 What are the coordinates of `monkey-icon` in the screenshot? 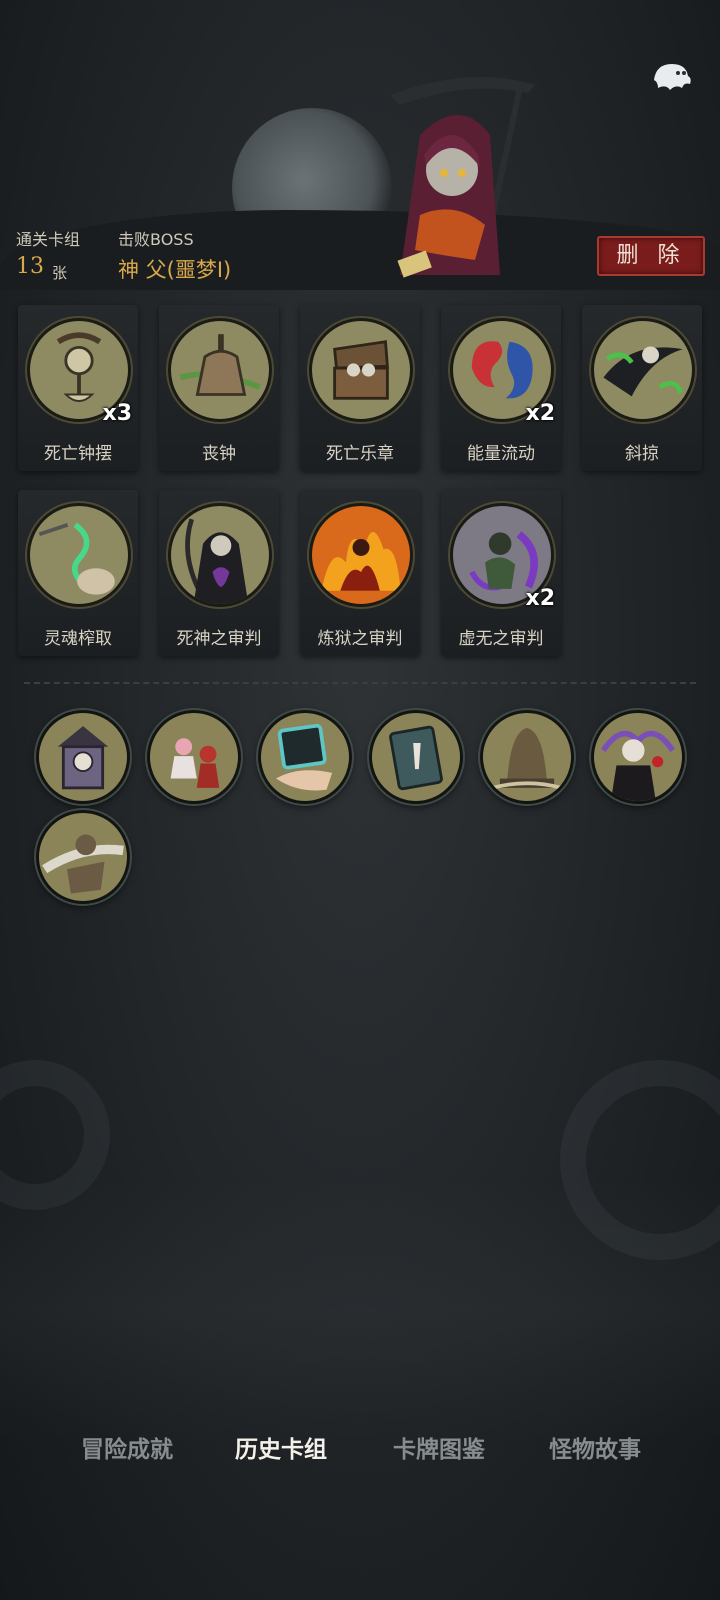 It's located at (83, 857).